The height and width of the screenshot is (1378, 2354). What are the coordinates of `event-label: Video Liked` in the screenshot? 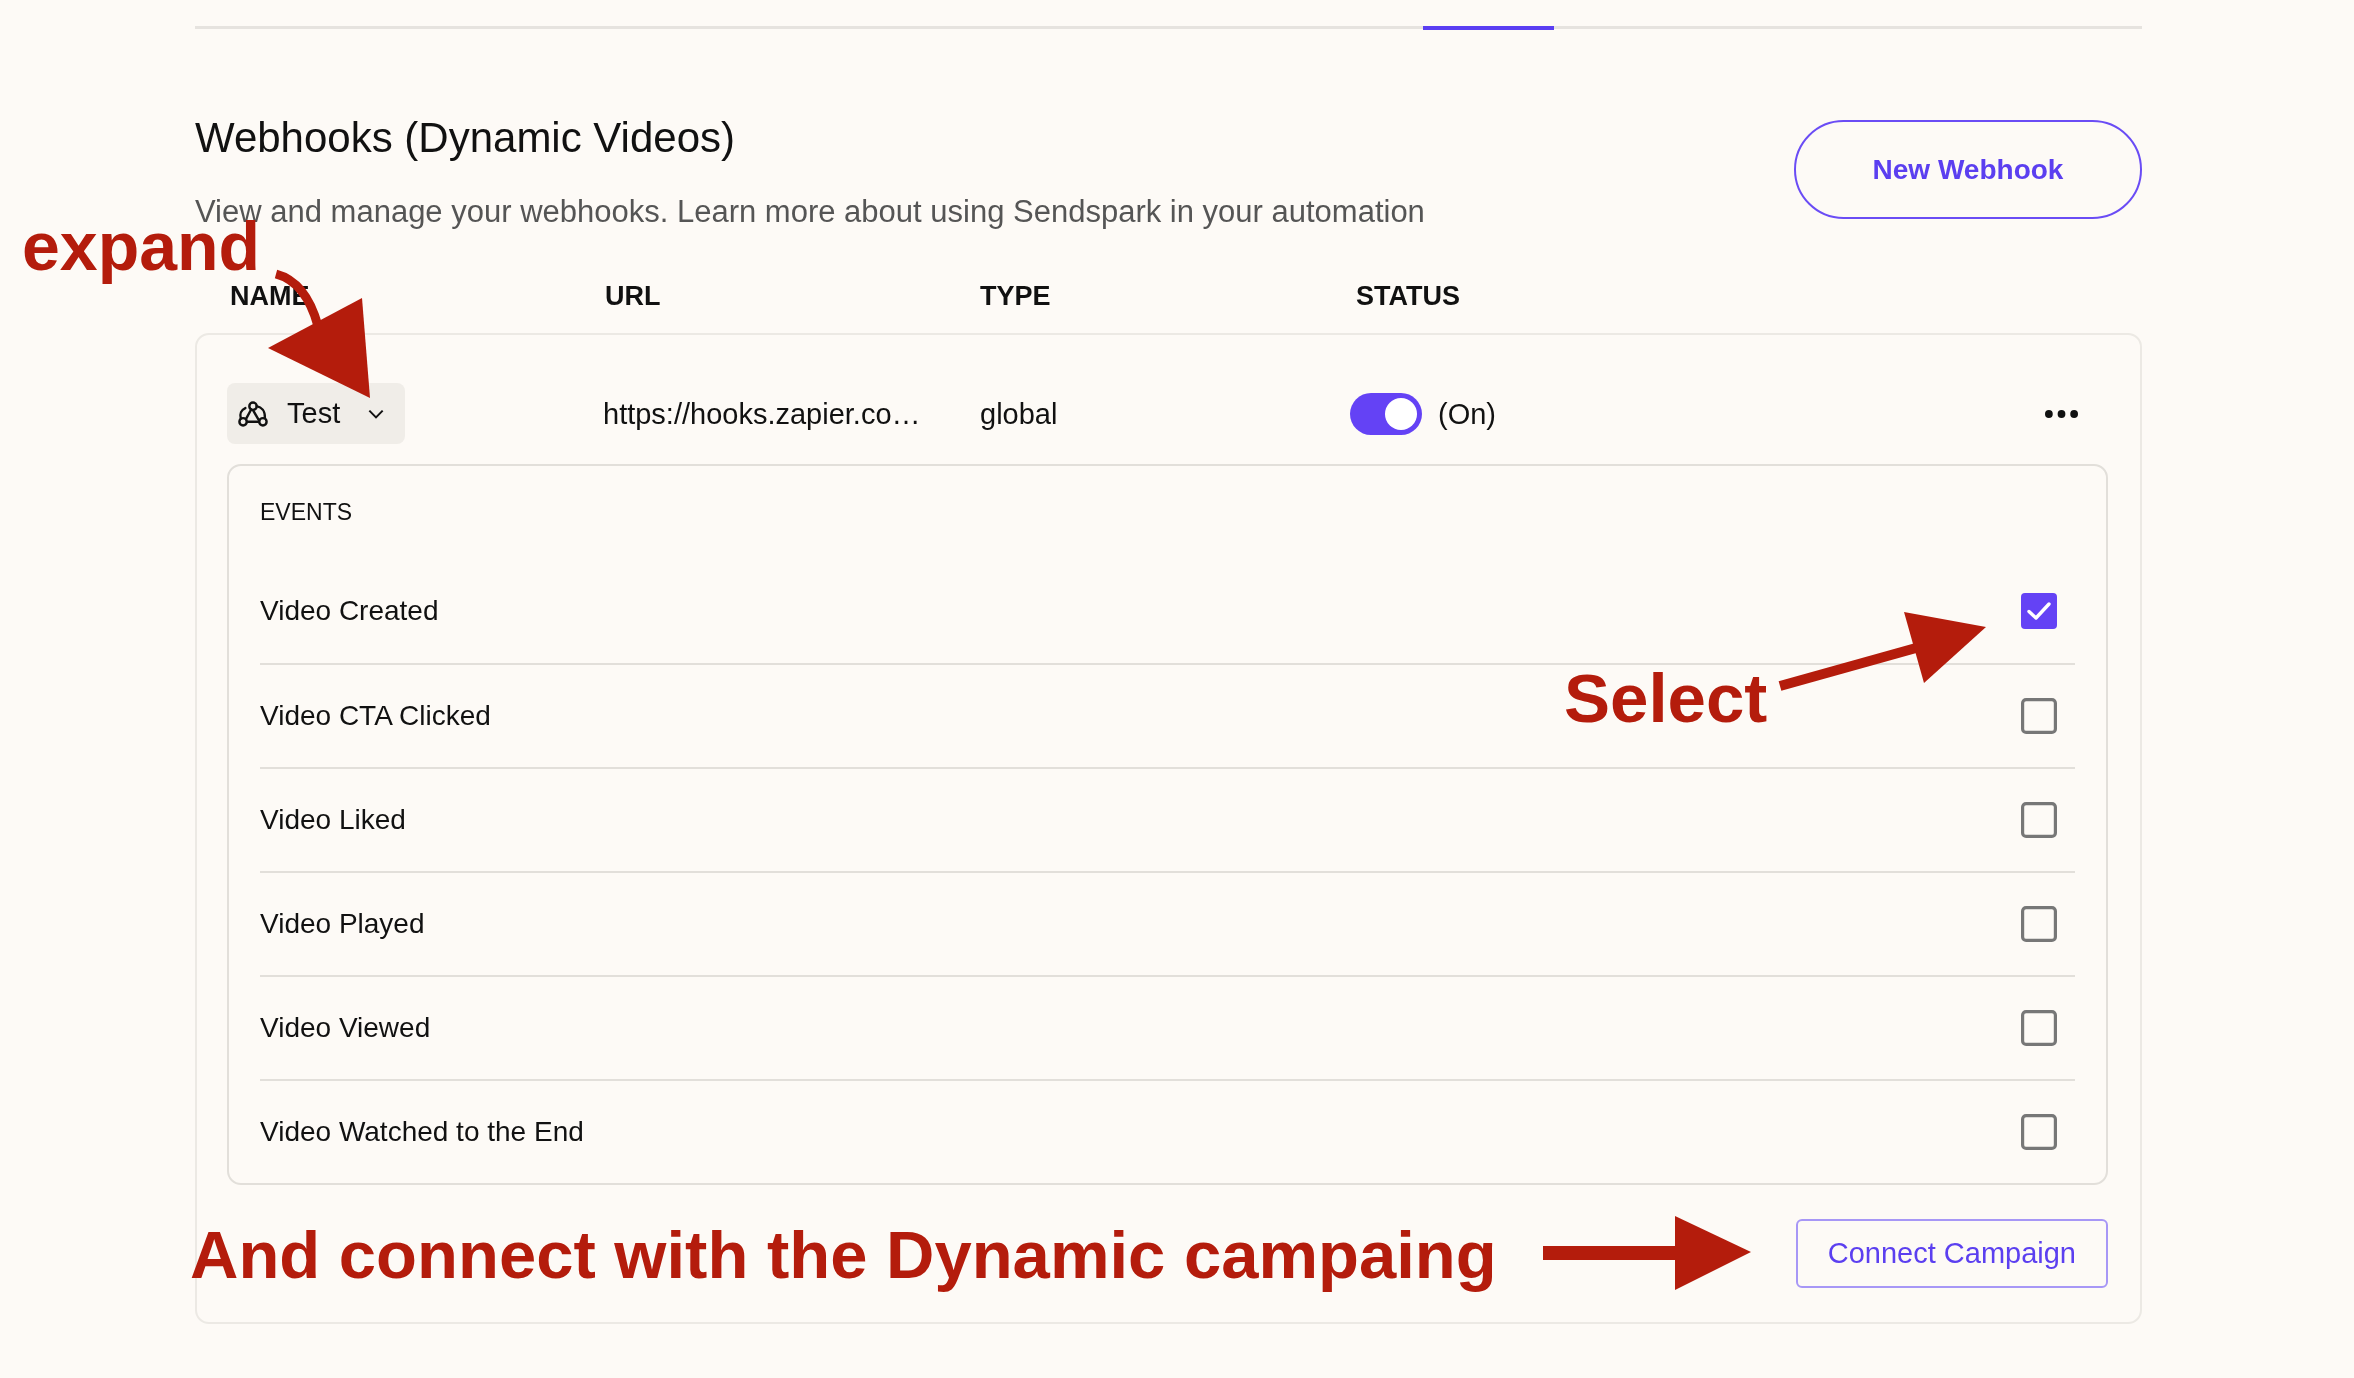 It's located at (333, 820).